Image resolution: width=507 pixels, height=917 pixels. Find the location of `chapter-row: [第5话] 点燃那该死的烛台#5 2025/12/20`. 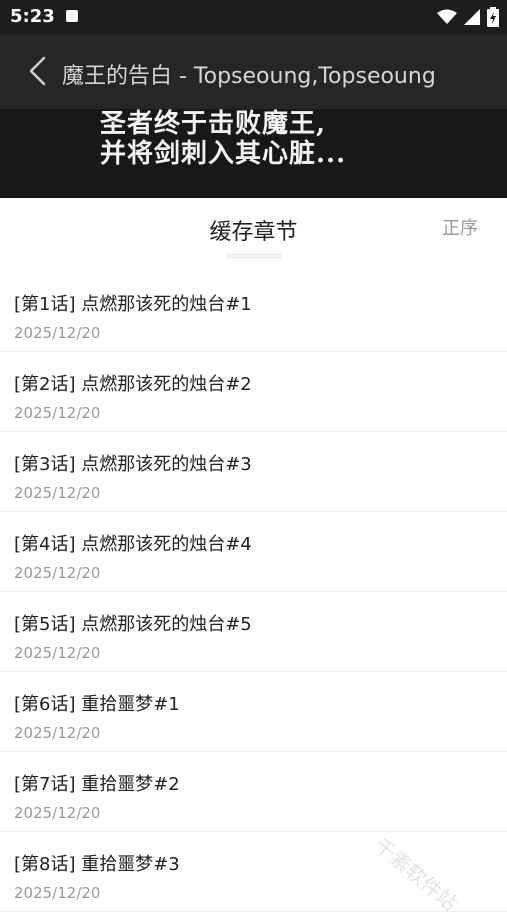

chapter-row: [第5话] 点燃那该死的烛台#5 2025/12/20 is located at coordinates (253, 632).